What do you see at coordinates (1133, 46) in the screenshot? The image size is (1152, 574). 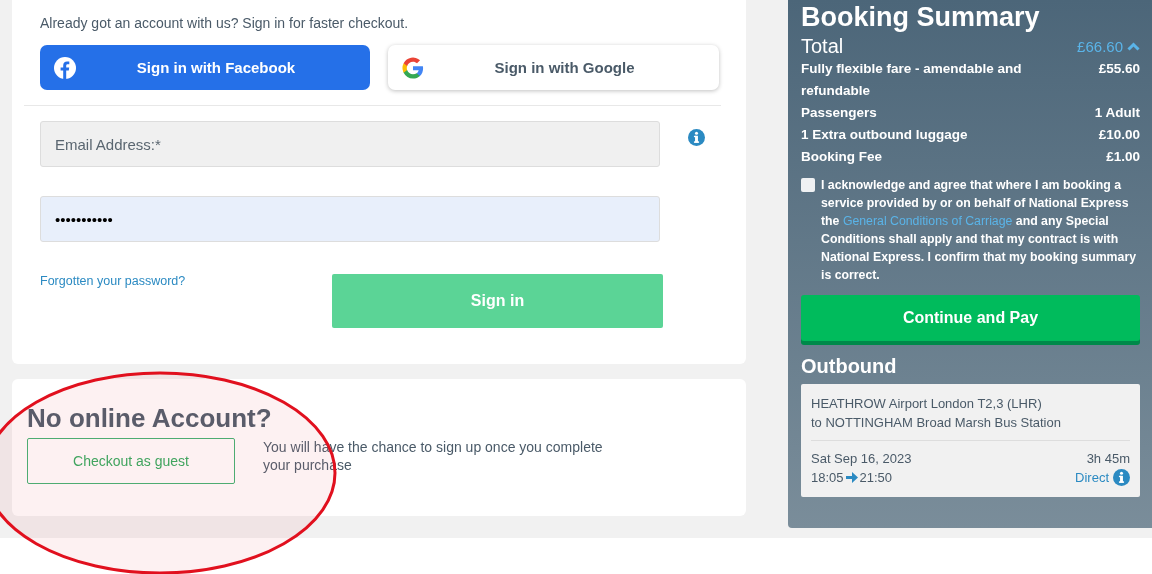 I see `chevron-icon` at bounding box center [1133, 46].